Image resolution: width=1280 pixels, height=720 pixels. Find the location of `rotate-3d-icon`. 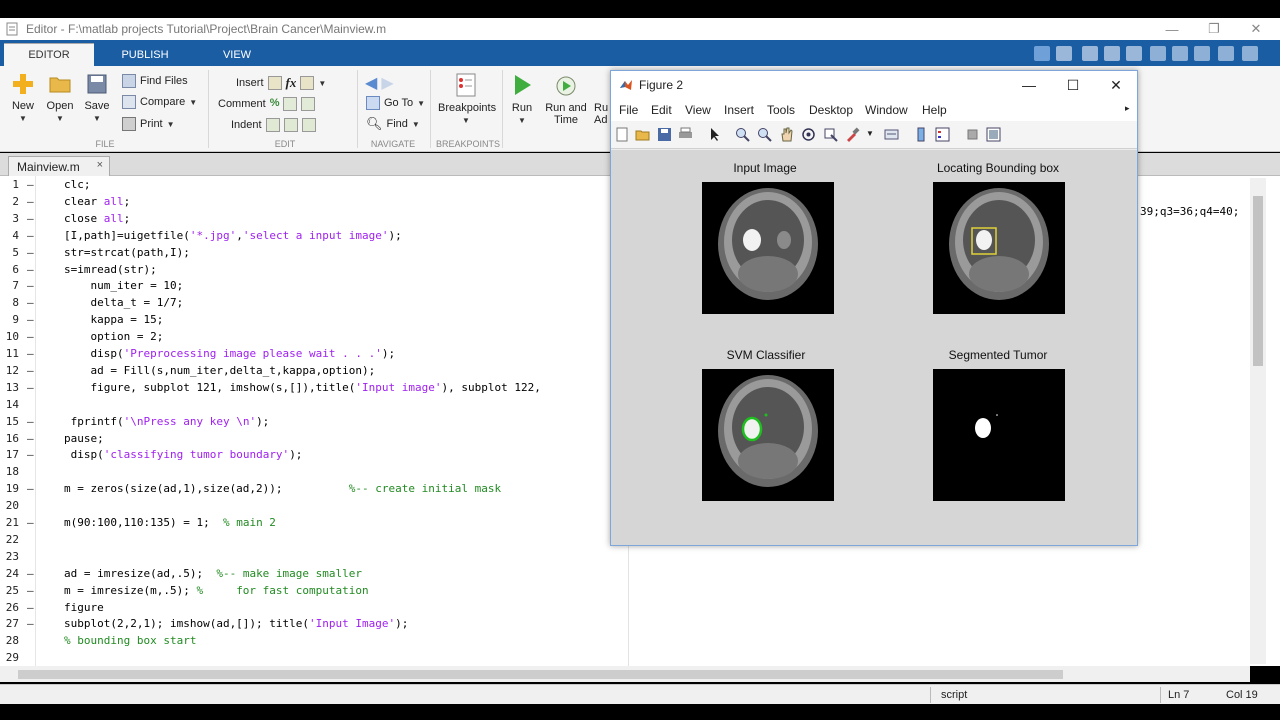

rotate-3d-icon is located at coordinates (808, 134).